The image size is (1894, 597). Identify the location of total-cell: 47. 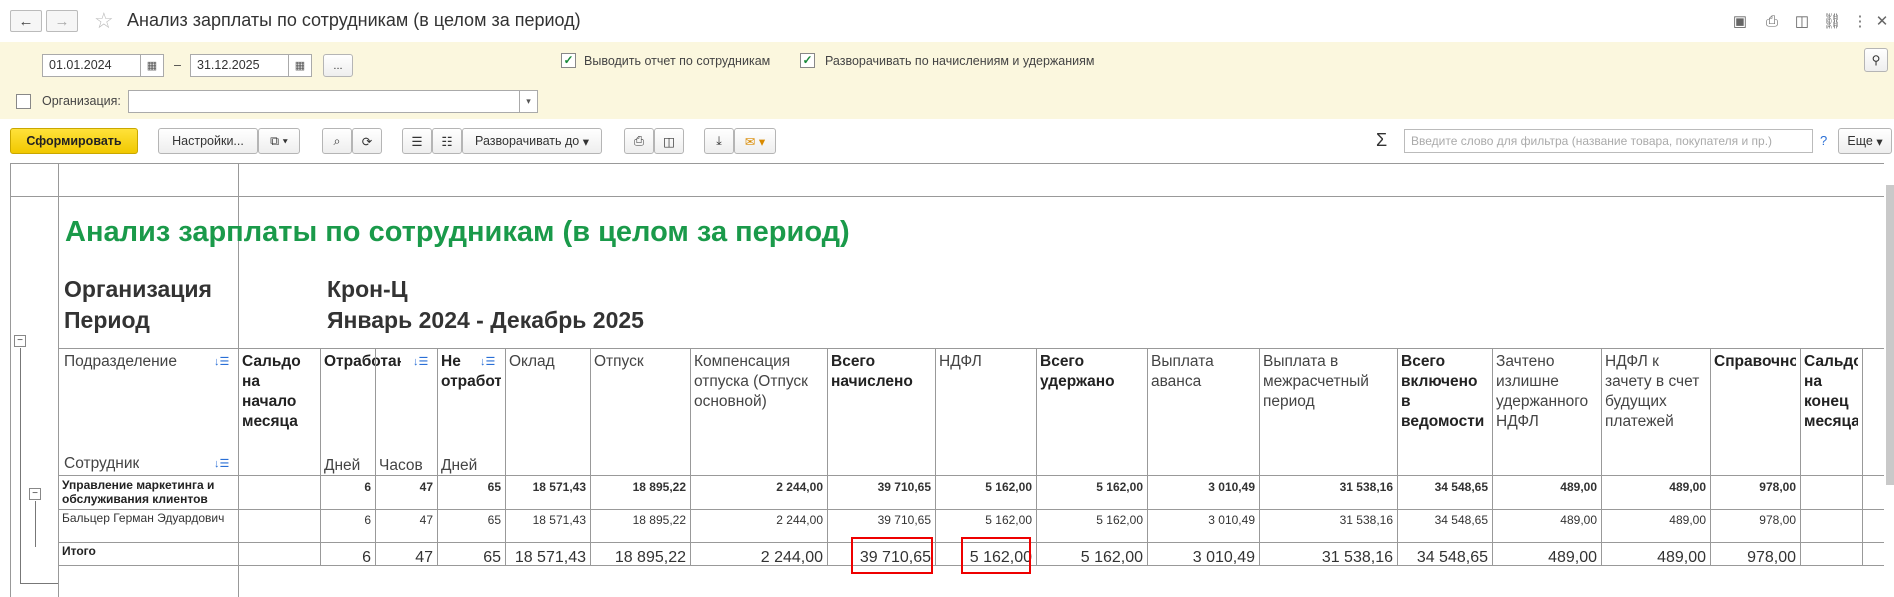
(424, 557).